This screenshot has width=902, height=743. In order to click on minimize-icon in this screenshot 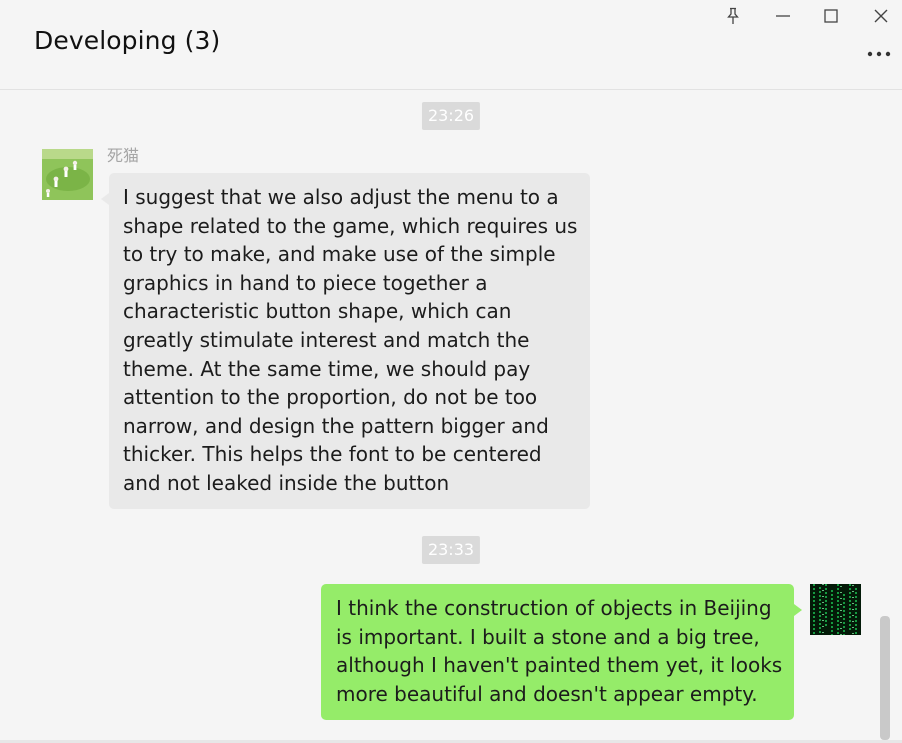, I will do `click(783, 16)`.